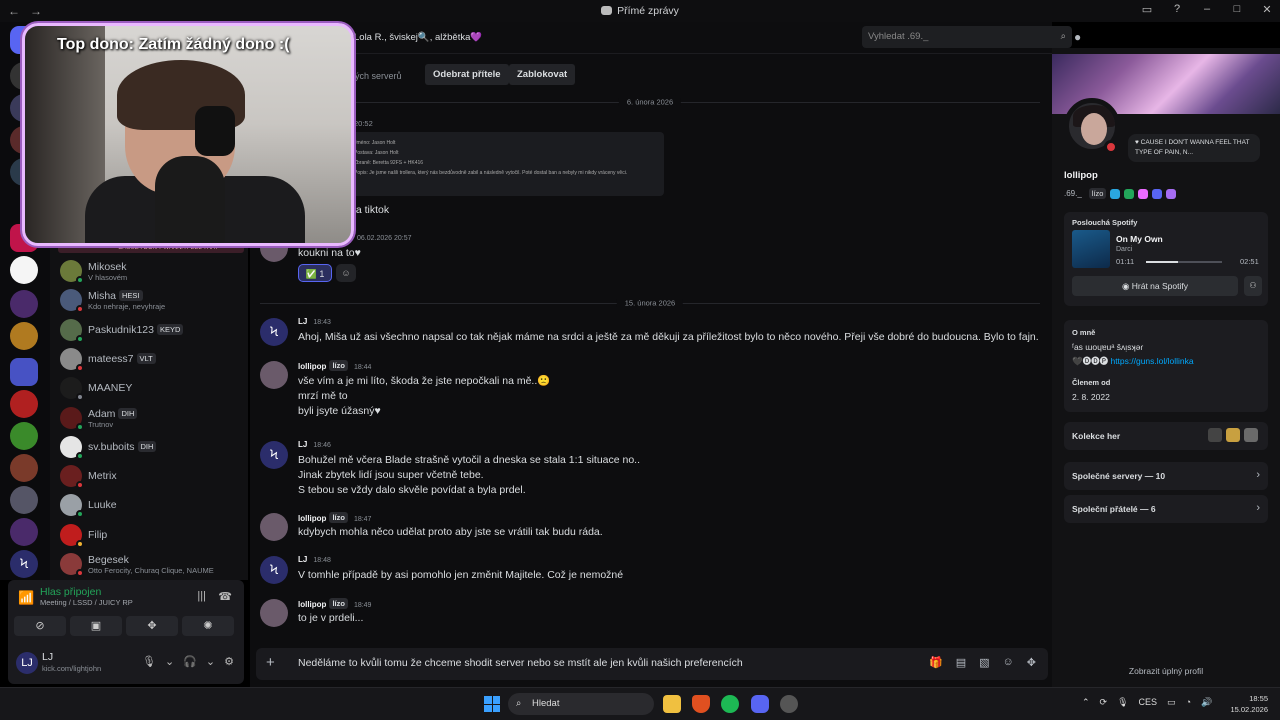 Image resolution: width=1280 pixels, height=720 pixels. What do you see at coordinates (270, 662) in the screenshot?
I see `plus-icon: +` at bounding box center [270, 662].